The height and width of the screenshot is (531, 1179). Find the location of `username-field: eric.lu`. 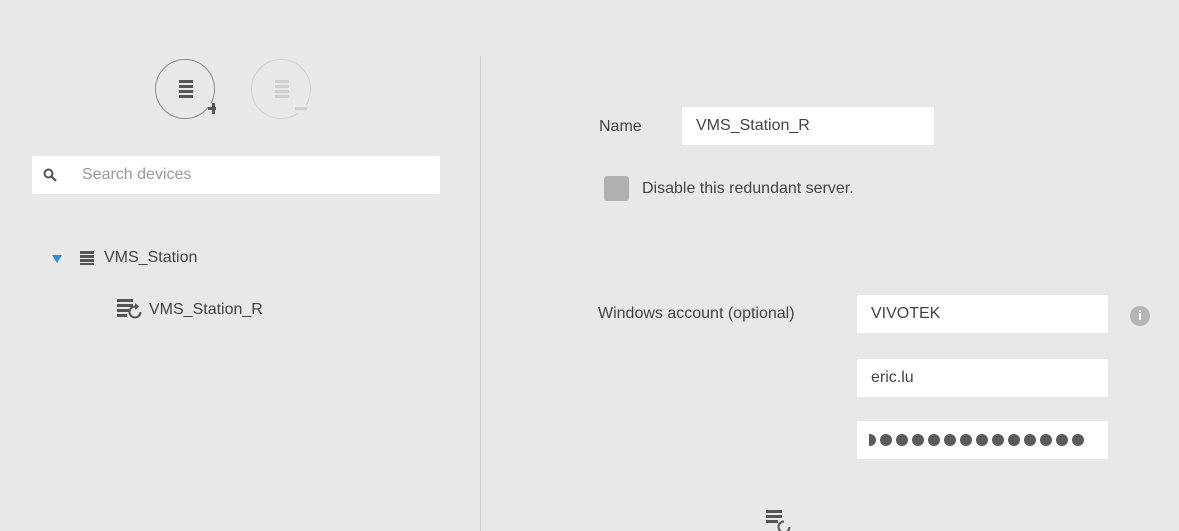

username-field: eric.lu is located at coordinates (982, 378).